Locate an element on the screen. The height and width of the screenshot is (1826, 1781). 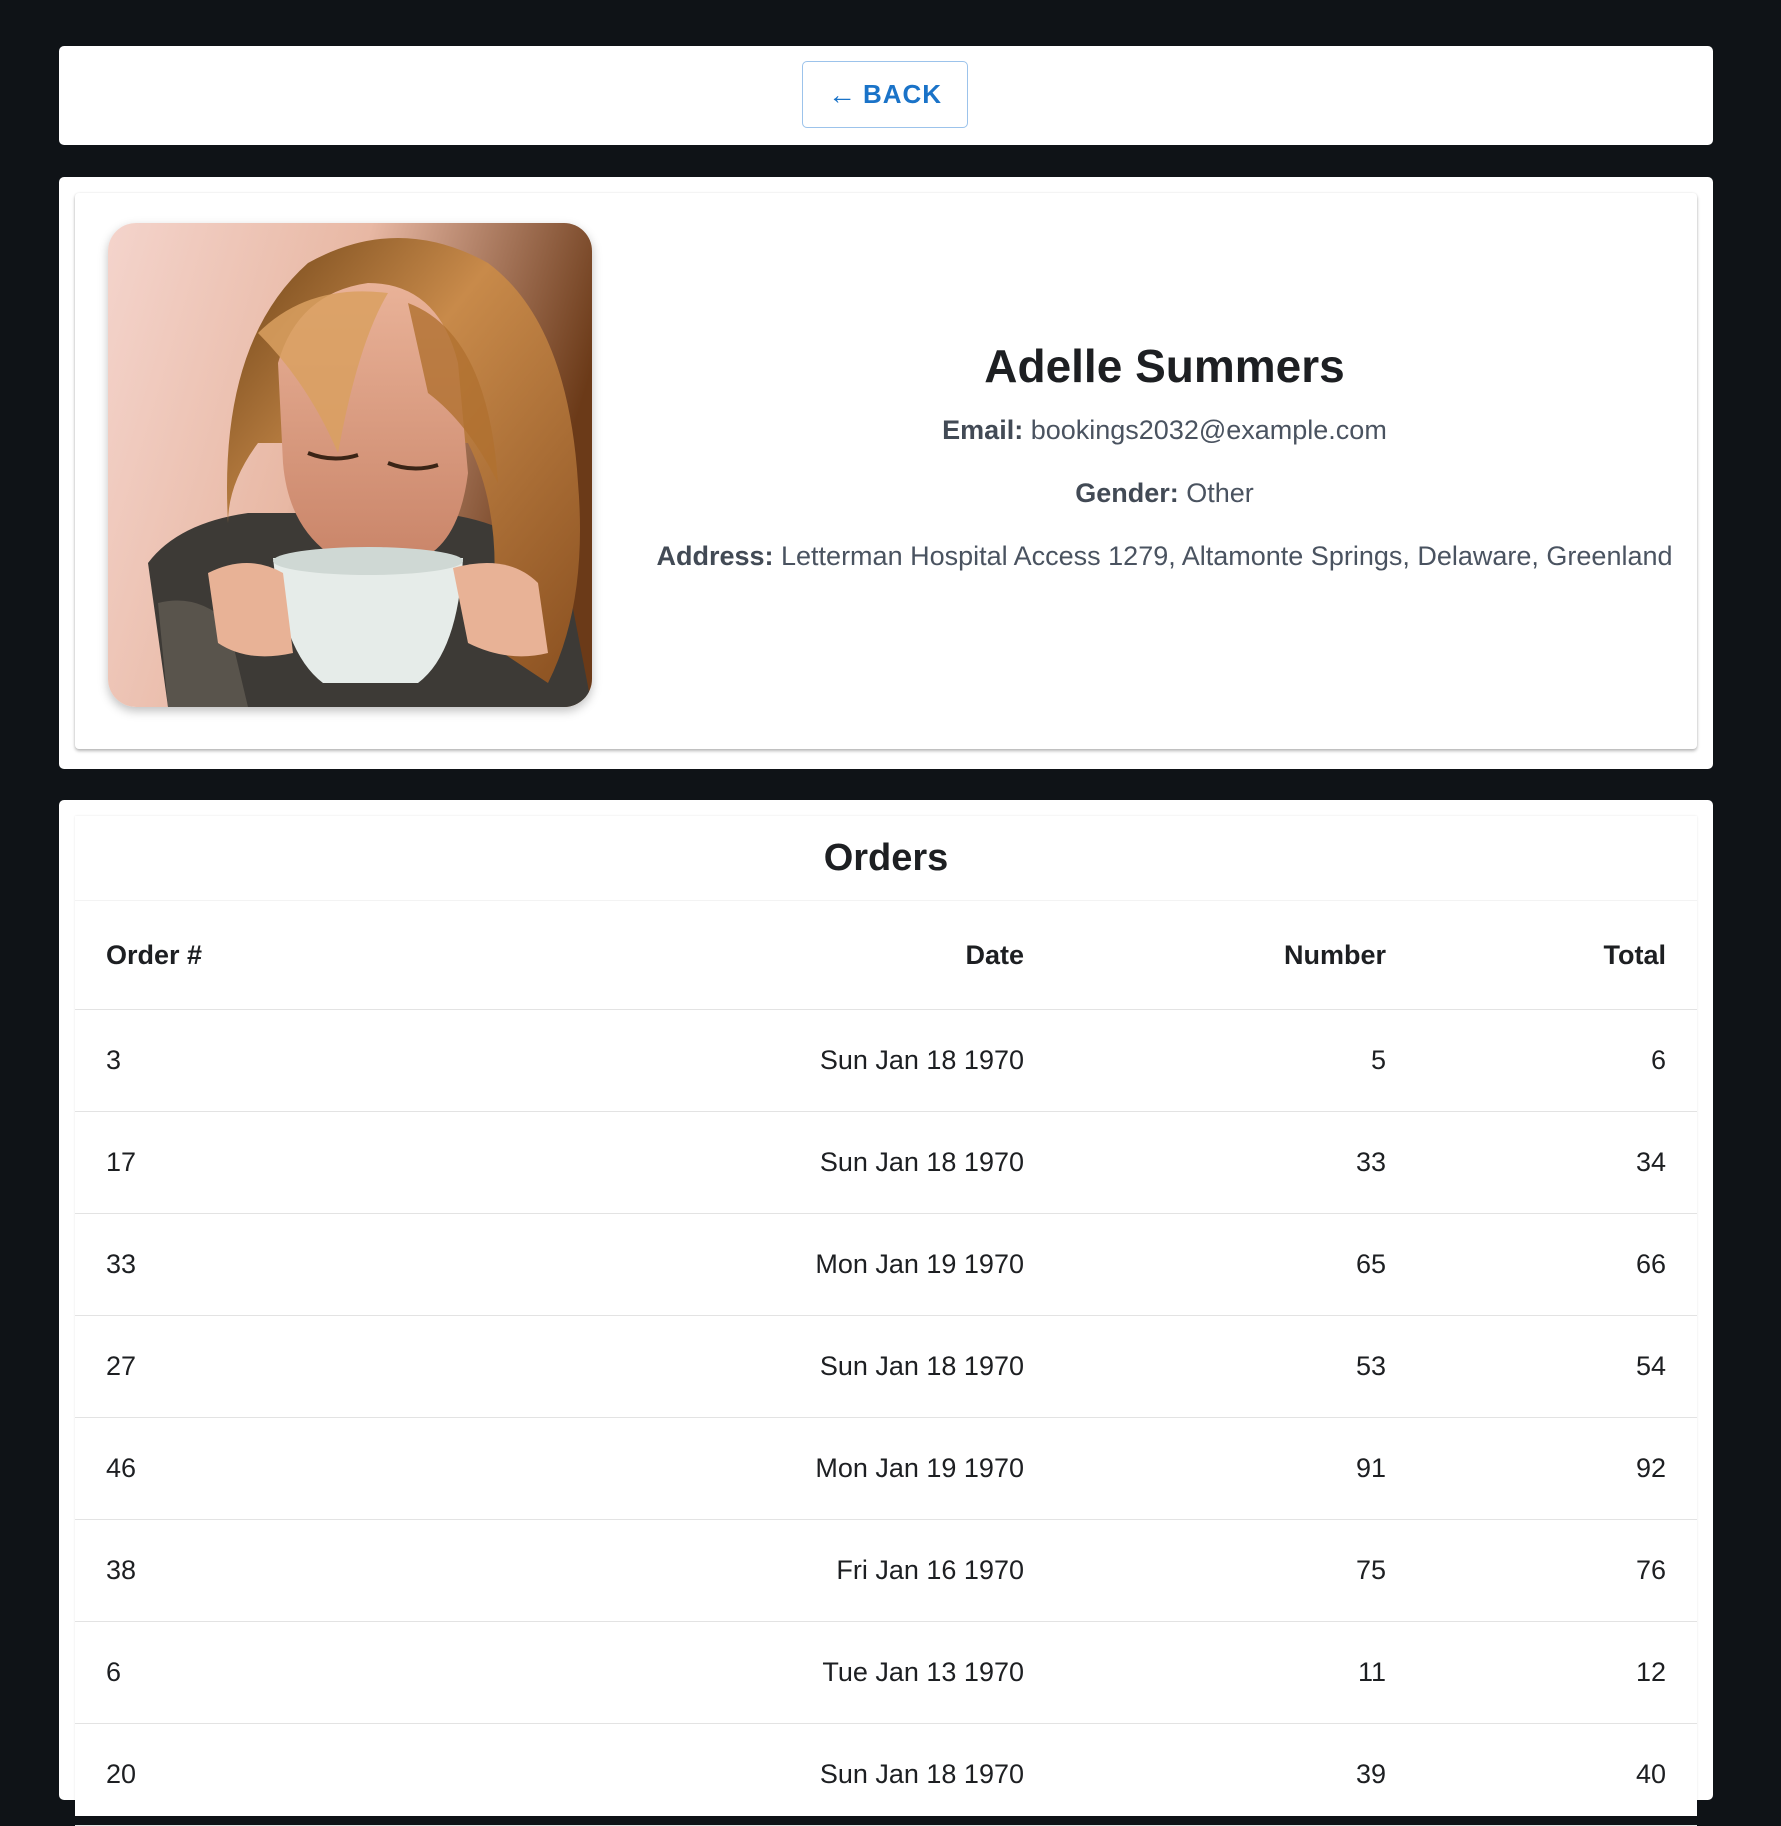
order-number-cell: 38 is located at coordinates (301, 1570).